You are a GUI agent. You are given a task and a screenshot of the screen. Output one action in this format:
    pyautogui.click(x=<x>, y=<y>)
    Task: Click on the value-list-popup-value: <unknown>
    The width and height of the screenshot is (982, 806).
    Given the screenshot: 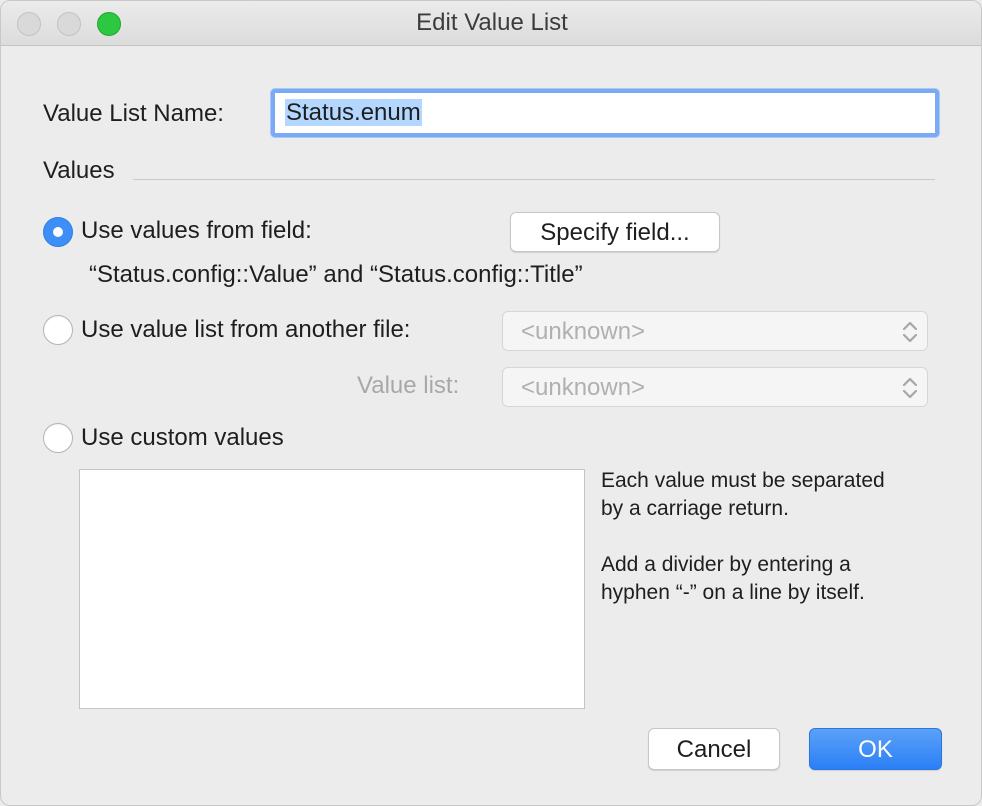 What is the action you would take?
    pyautogui.click(x=583, y=387)
    